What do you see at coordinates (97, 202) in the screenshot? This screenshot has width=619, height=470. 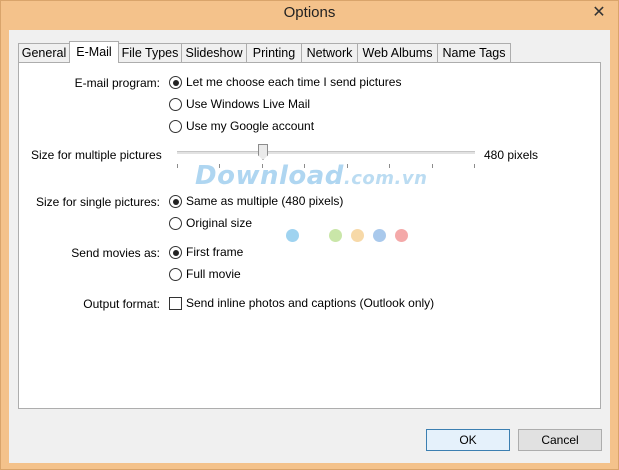 I see `single-size-label: Size for single pictures:` at bounding box center [97, 202].